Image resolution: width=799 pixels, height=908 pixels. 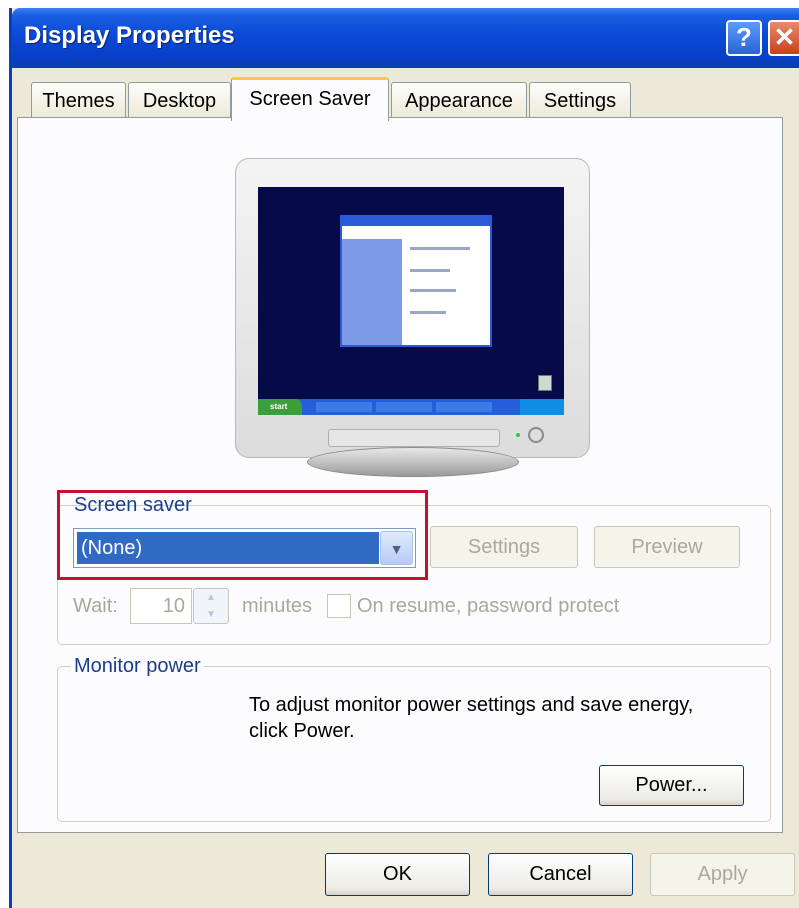 I want to click on password-protect-label: On resume, password protect, so click(x=488, y=606).